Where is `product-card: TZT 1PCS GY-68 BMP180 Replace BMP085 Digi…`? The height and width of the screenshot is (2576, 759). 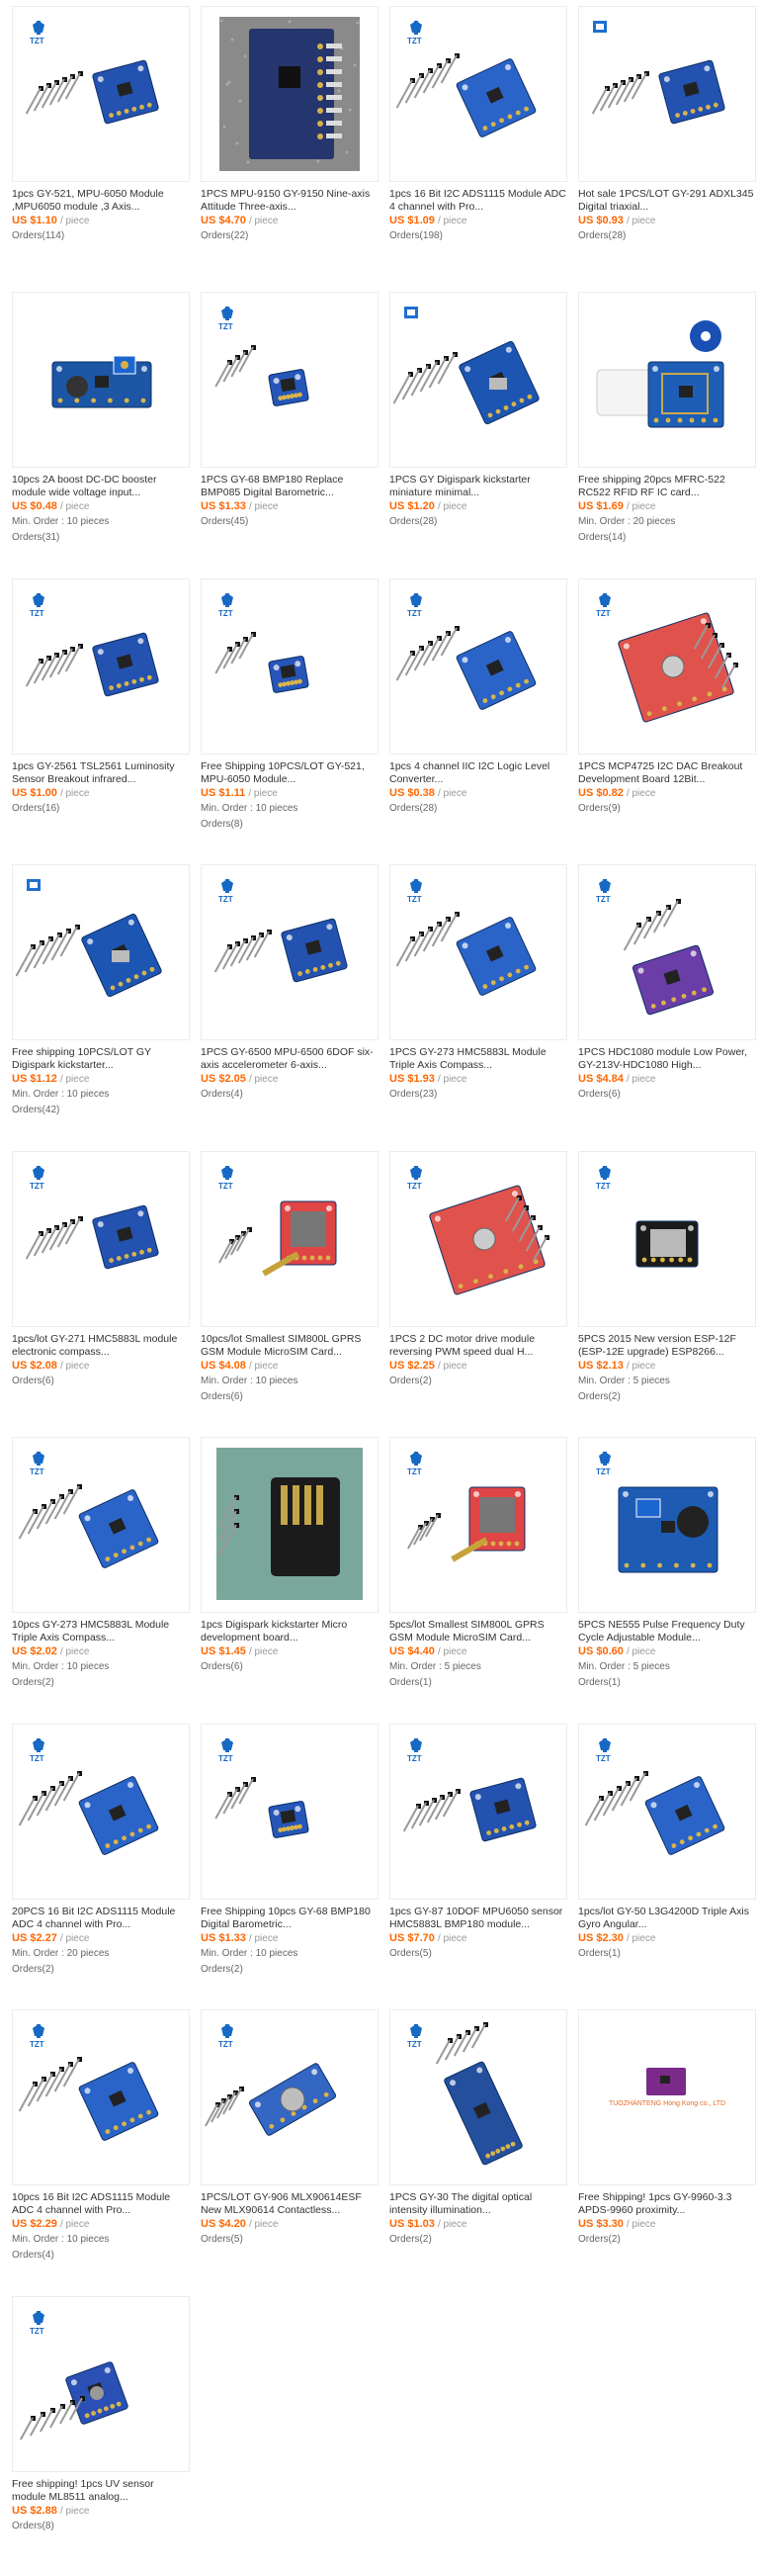
product-card: TZT 1PCS GY-68 BMP180 Replace BMP085 Digi… is located at coordinates (290, 432).